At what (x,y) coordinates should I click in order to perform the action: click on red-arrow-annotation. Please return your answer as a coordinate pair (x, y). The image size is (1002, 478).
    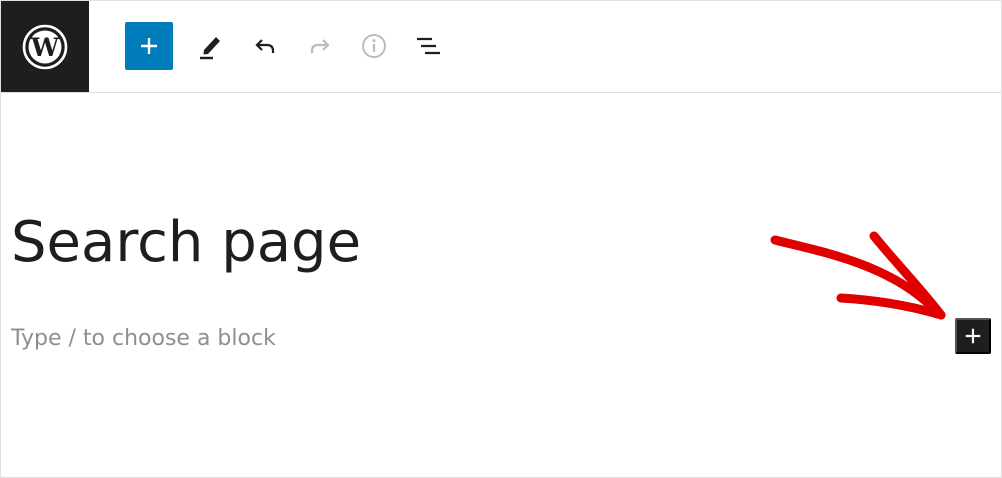
    Looking at the image, I should click on (858, 275).